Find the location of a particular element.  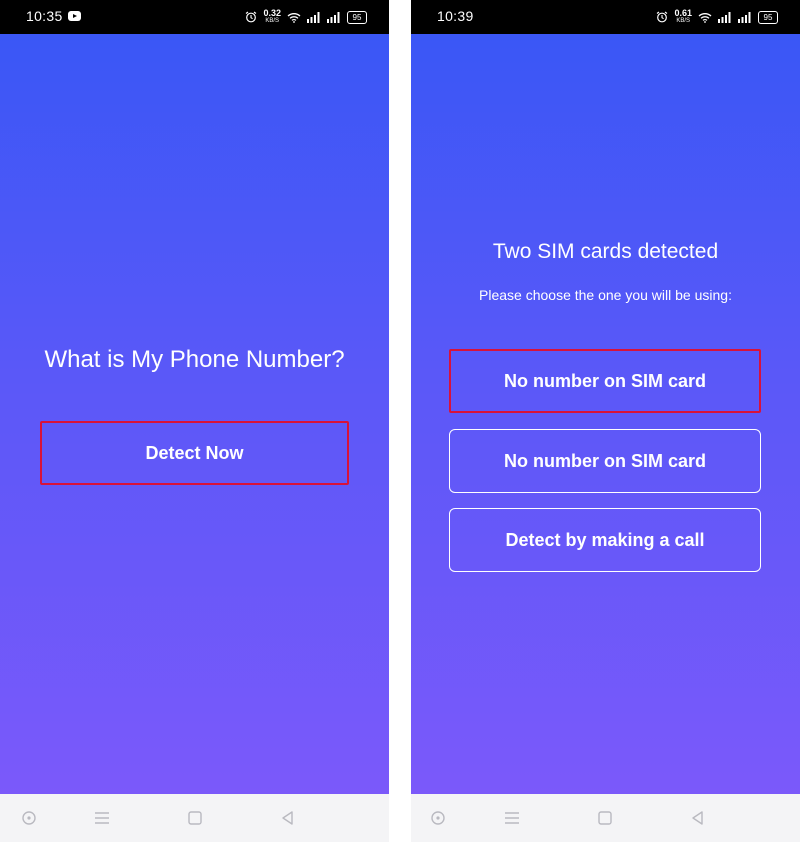

status-bar: 10:39 0.61 KB/S 95 is located at coordinates (605, 17).